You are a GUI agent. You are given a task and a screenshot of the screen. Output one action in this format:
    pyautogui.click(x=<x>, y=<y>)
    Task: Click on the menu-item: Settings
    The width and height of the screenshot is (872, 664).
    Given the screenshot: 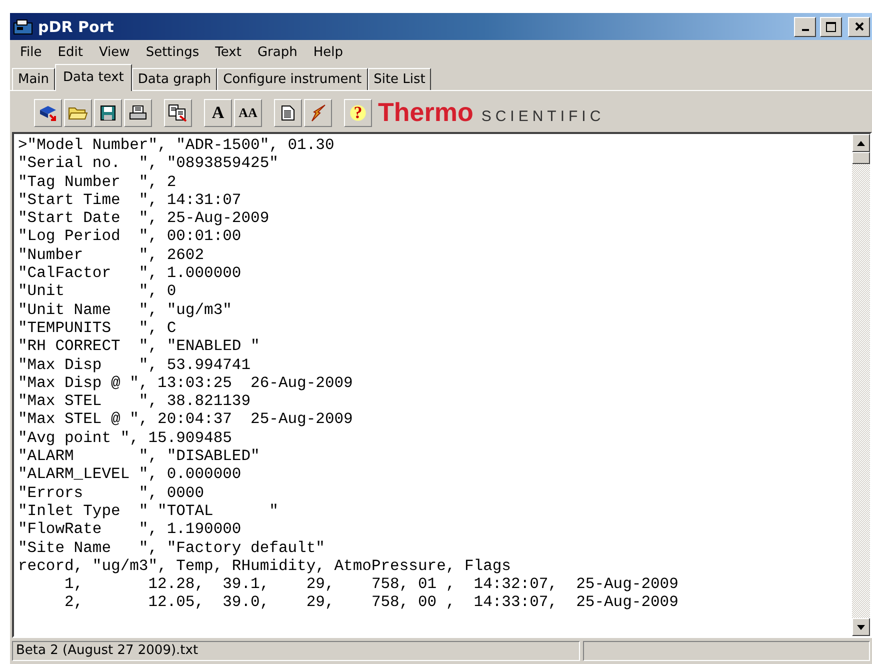 What is the action you would take?
    pyautogui.click(x=173, y=52)
    